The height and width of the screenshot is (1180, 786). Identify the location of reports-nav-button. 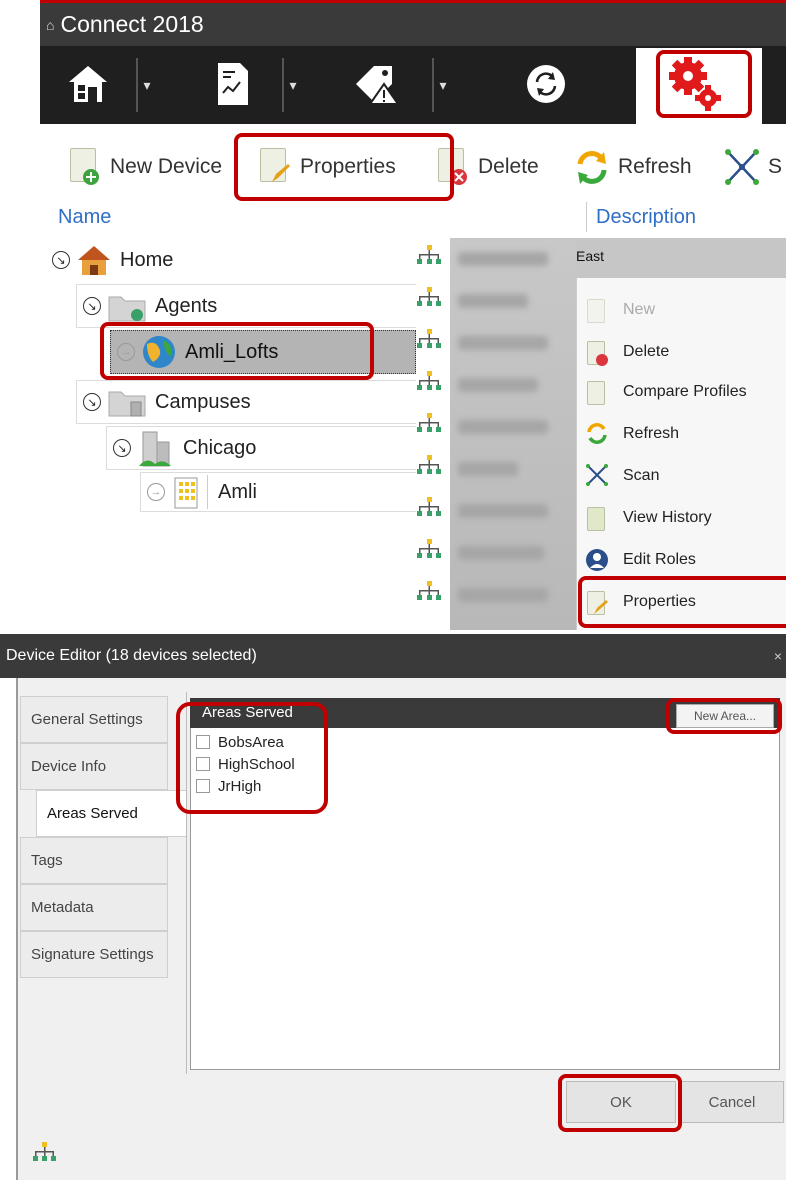
(232, 84).